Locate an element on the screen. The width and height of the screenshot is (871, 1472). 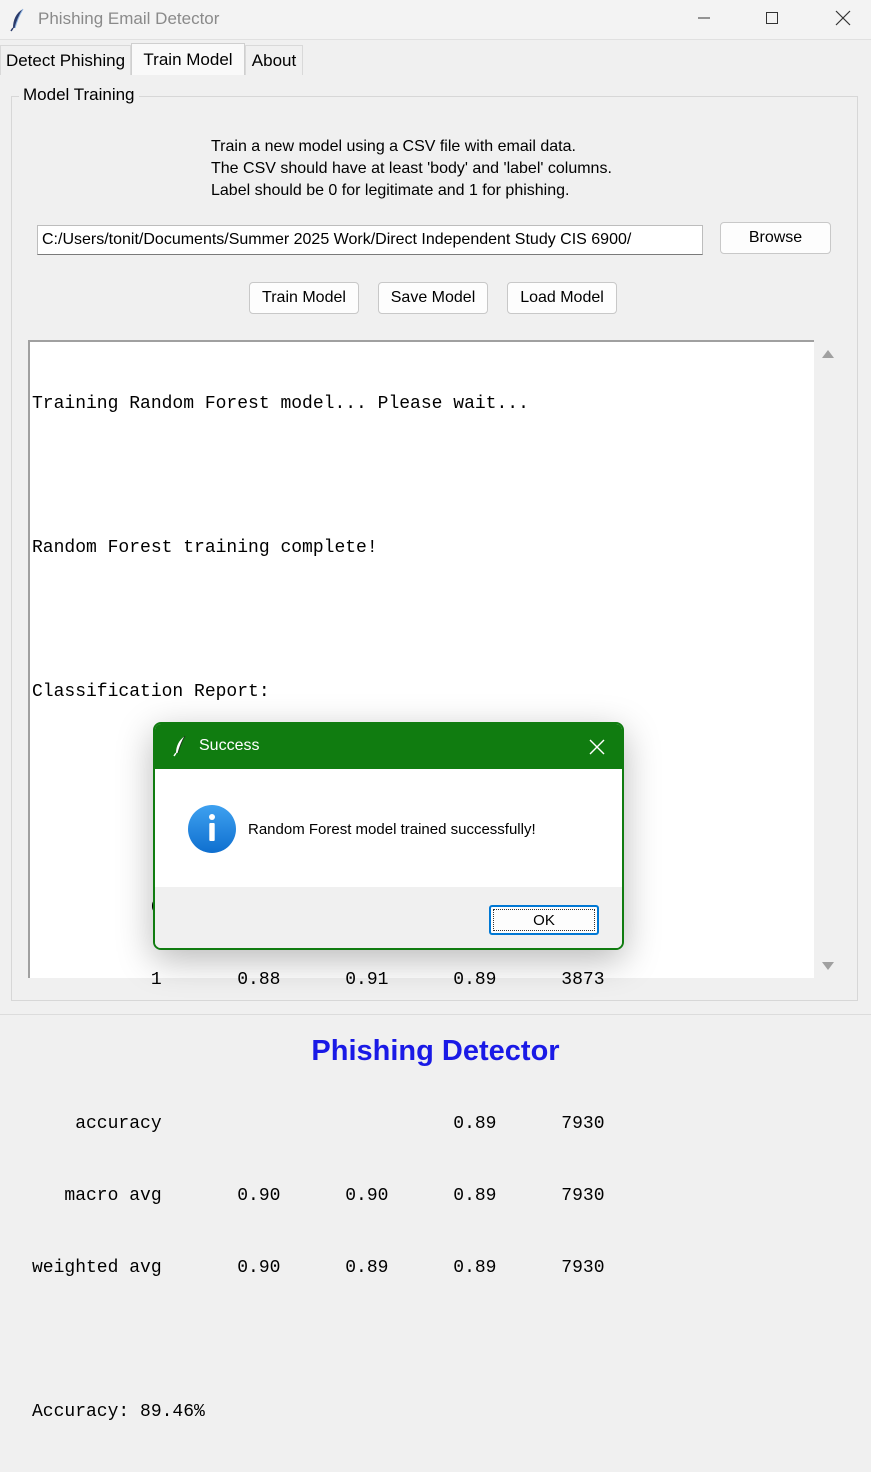
tab-about: About is located at coordinates (274, 60).